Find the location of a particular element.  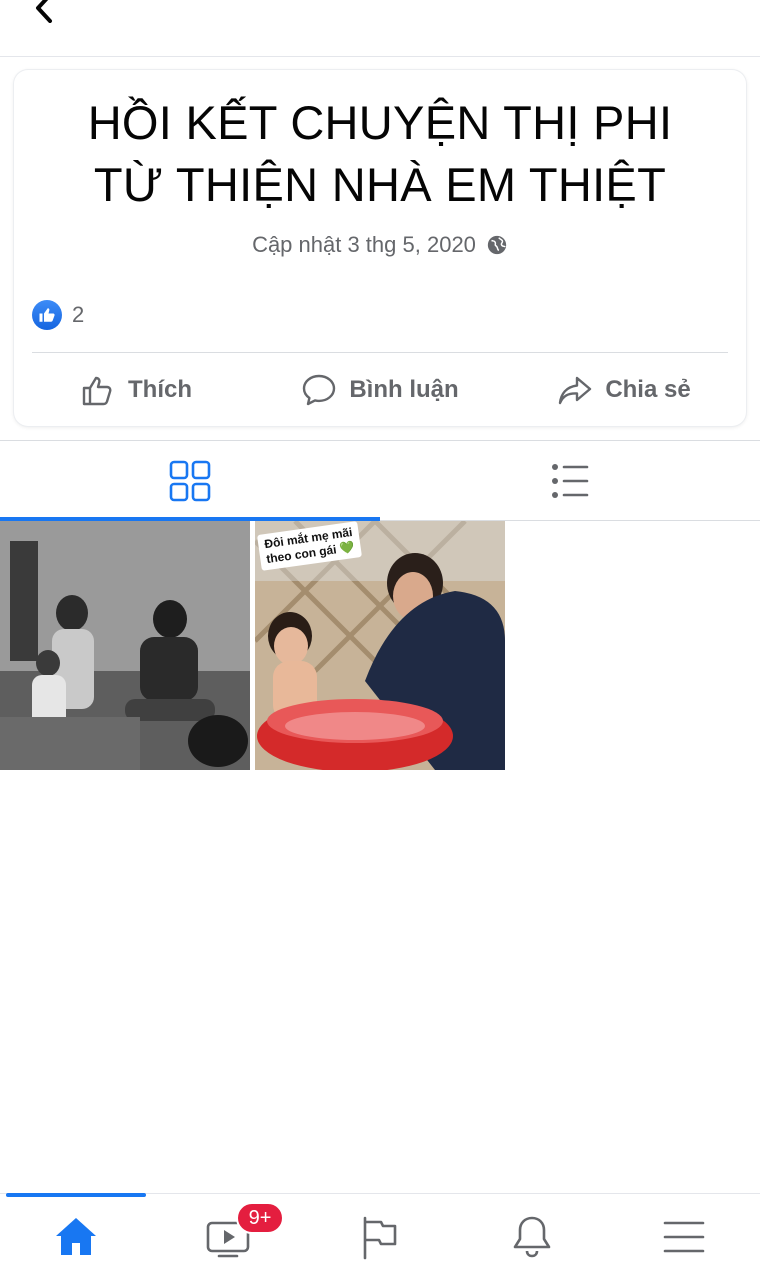

nav-menu is located at coordinates (684, 1234).